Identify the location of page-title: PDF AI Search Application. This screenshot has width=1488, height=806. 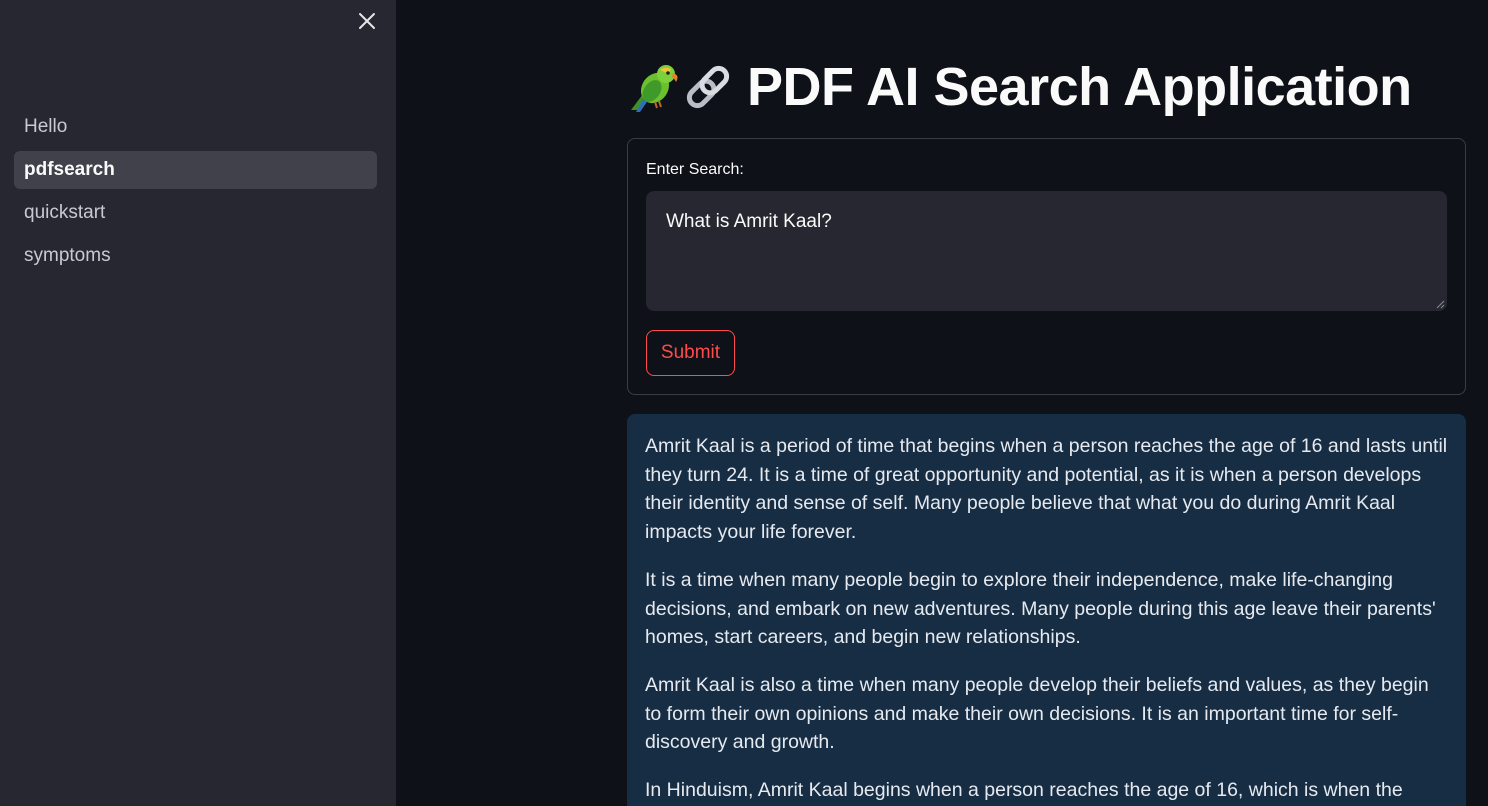
(1019, 87).